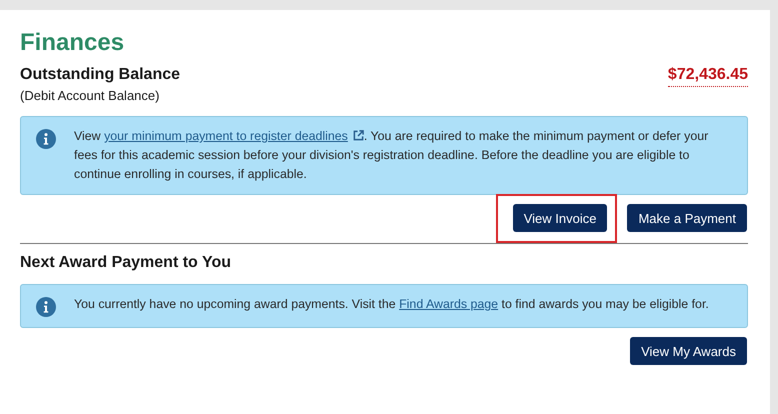  Describe the element at coordinates (708, 76) in the screenshot. I see `balance-amount: $72,436.45` at that location.